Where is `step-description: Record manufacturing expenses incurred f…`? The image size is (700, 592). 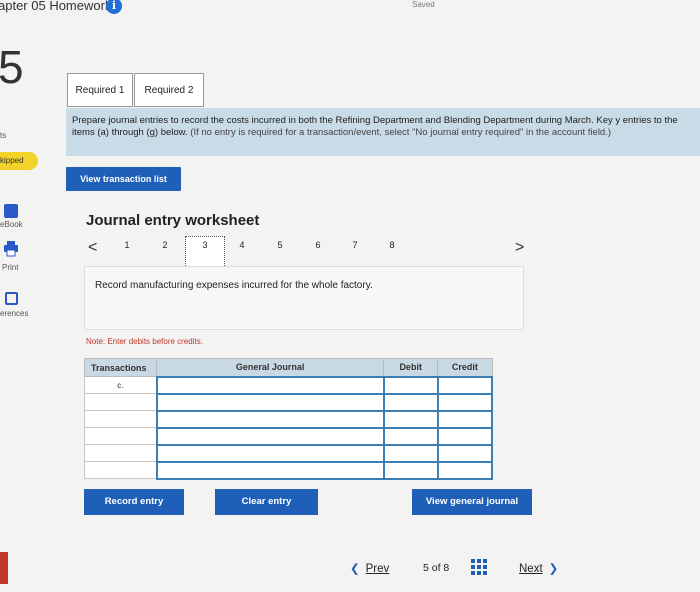
step-description: Record manufacturing expenses incurred f… is located at coordinates (304, 298).